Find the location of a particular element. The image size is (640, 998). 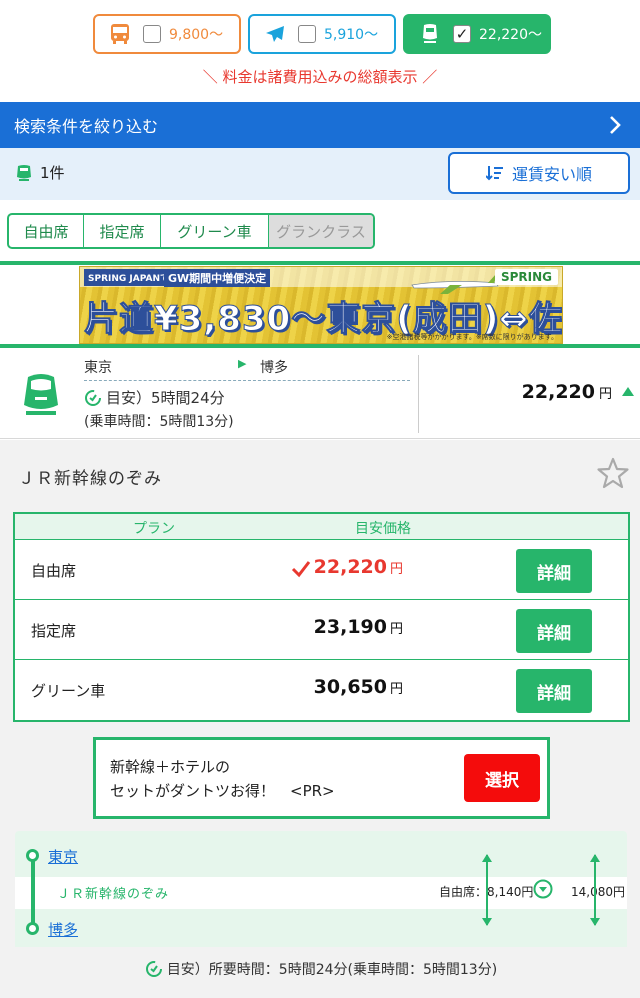

summary-duration: 目安）5時間24分 is located at coordinates (154, 397).